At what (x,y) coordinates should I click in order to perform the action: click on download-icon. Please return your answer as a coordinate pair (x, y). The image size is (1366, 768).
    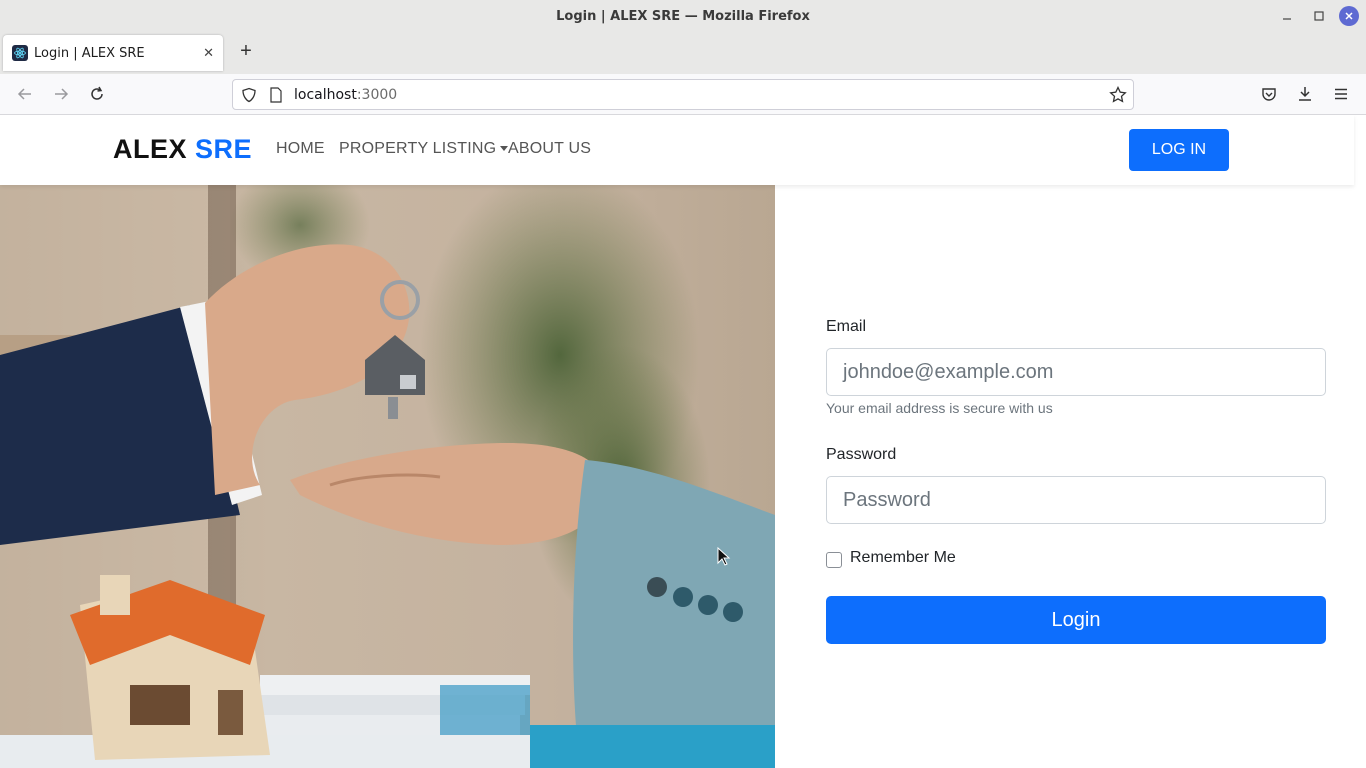
    Looking at the image, I should click on (1305, 94).